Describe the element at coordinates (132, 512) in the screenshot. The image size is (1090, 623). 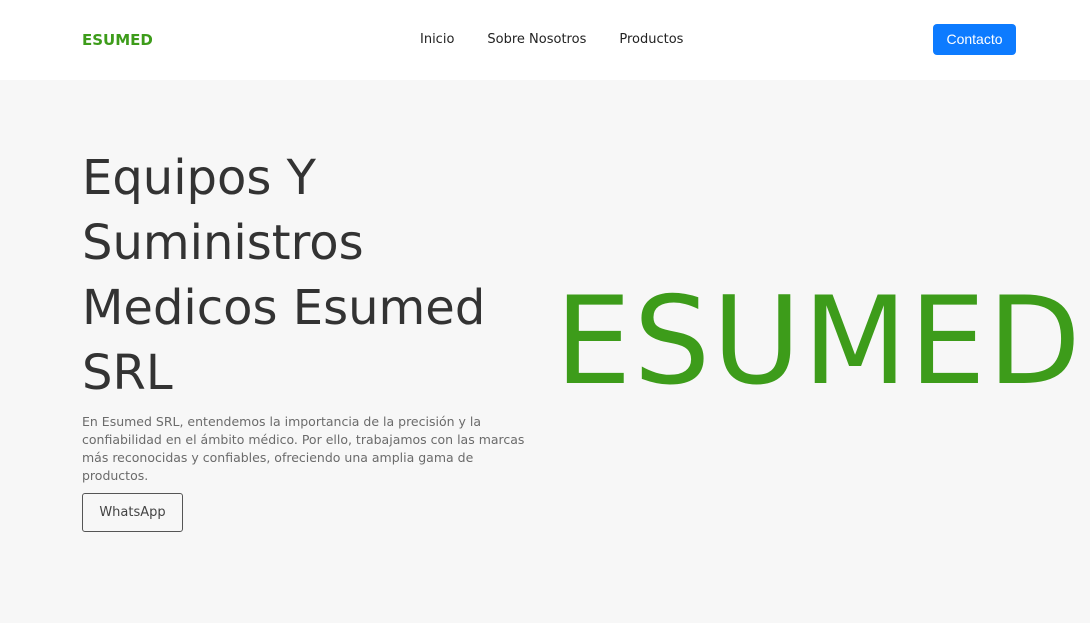
I see `whatsapp-button: WhatsApp` at that location.